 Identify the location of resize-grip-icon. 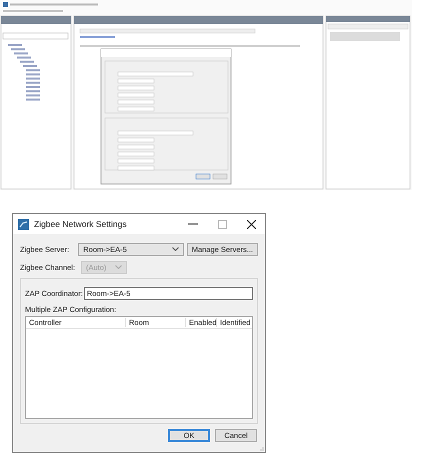
(261, 448).